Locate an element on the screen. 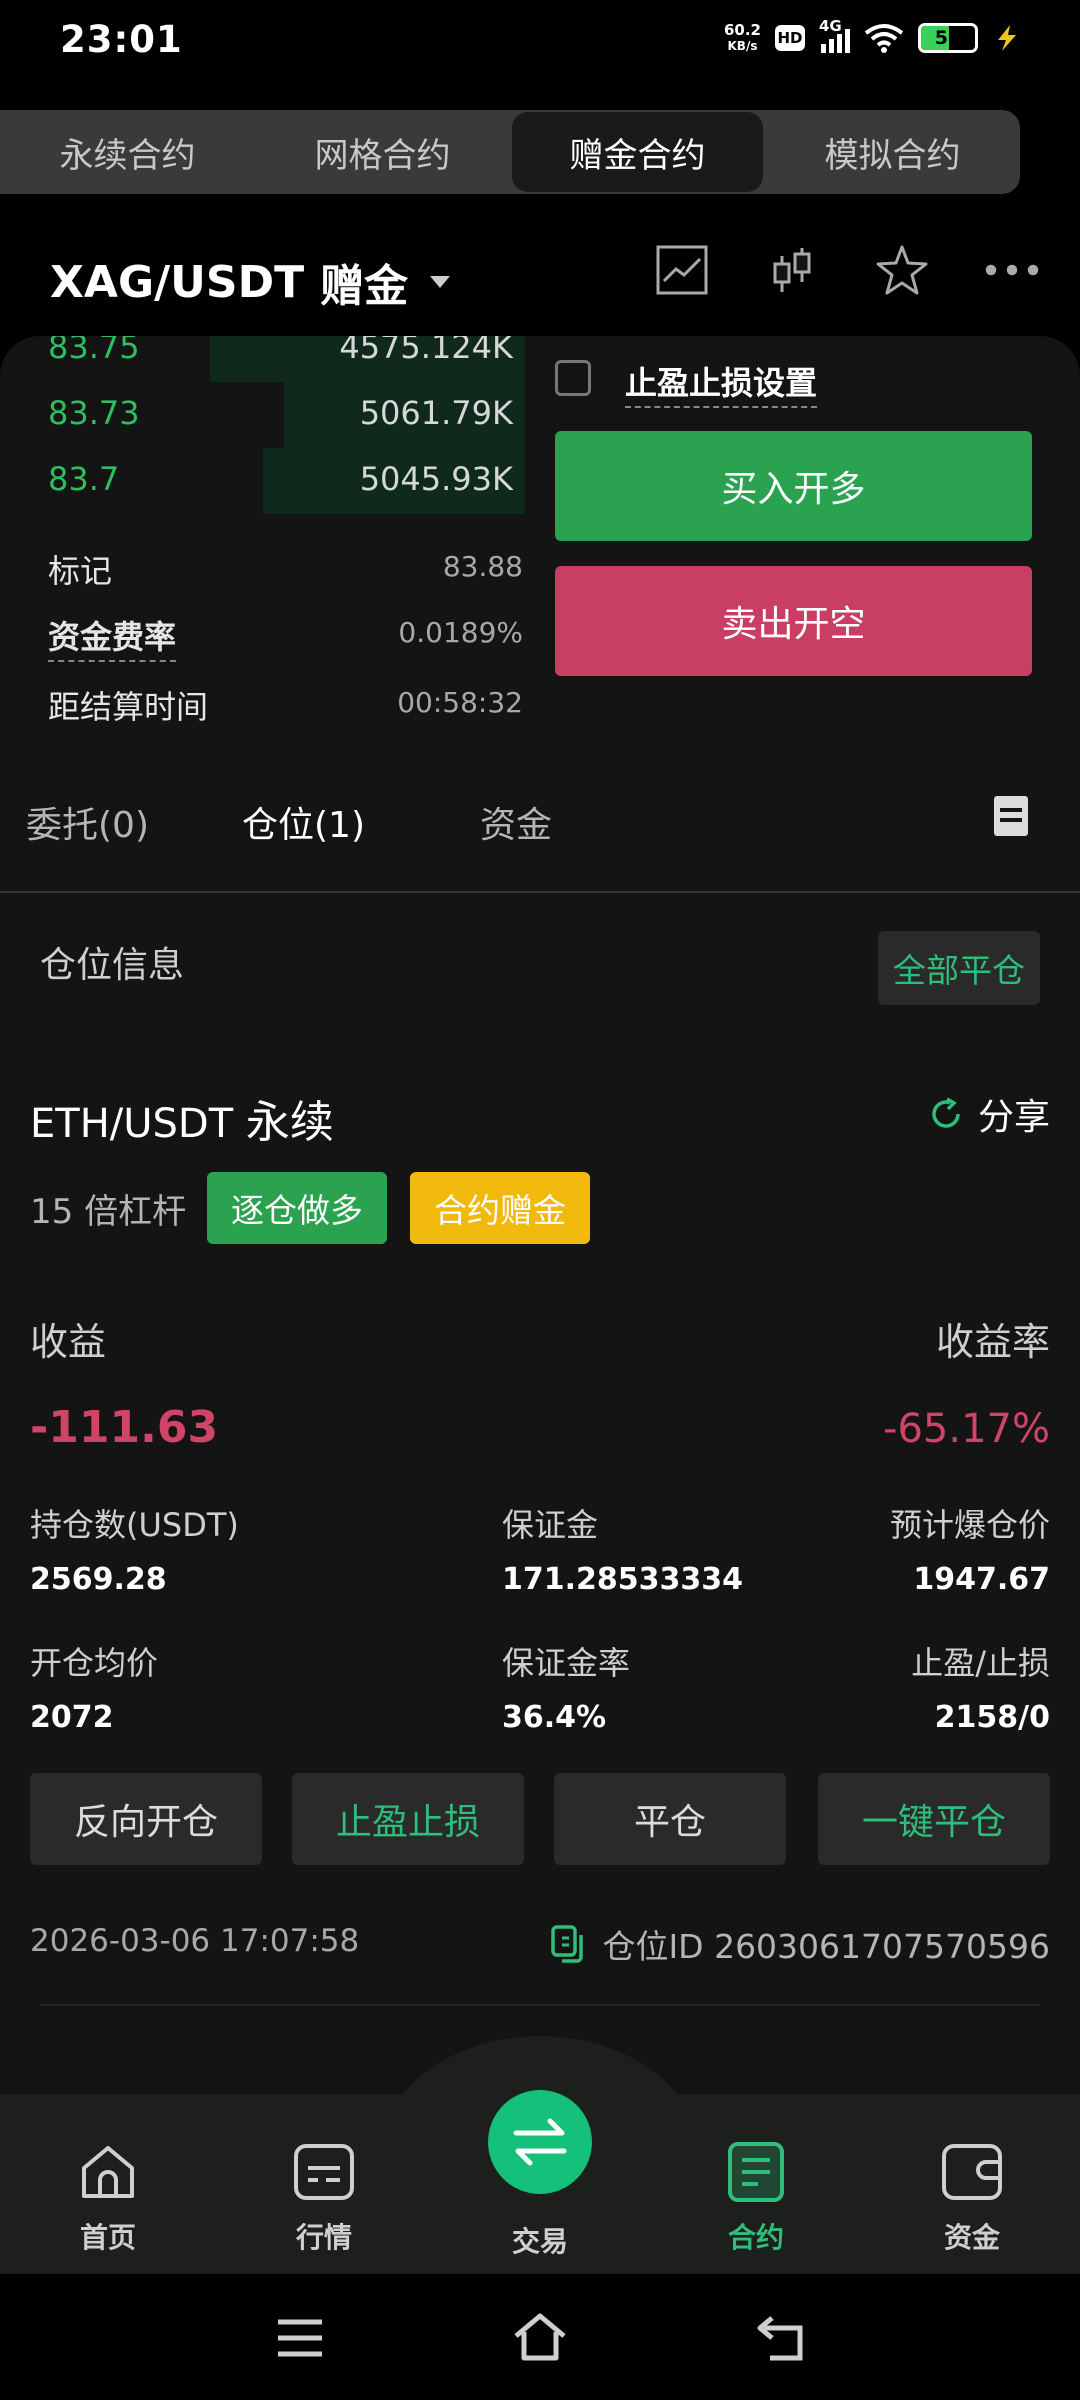 The image size is (1080, 2400). tpsl-button: 止盈止损 is located at coordinates (408, 1819).